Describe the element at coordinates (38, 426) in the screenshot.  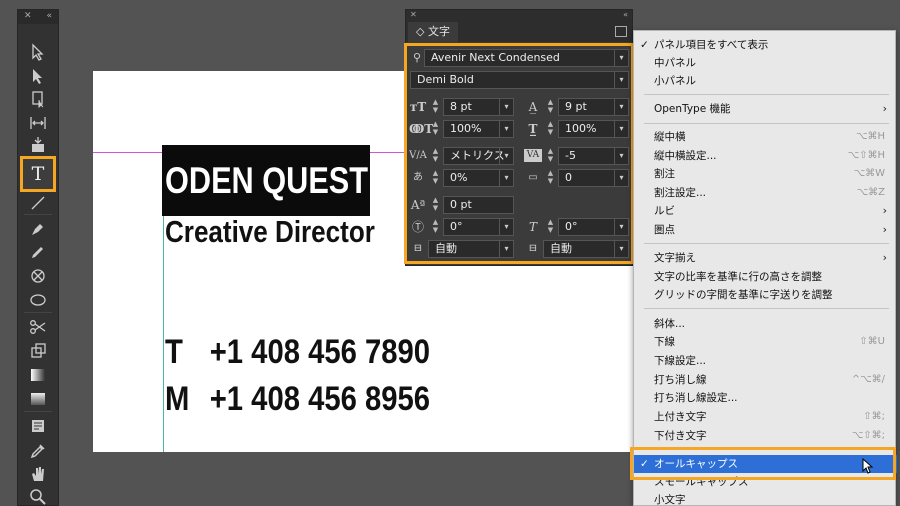
I see `note-icon` at that location.